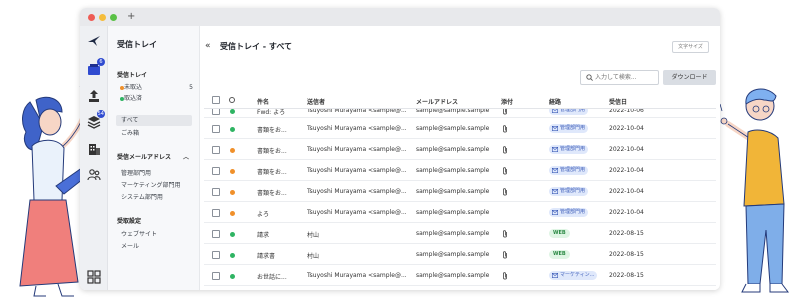 Image resolution: width=800 pixels, height=300 pixels. Describe the element at coordinates (94, 41) in the screenshot. I see `bird-logo-icon` at that location.